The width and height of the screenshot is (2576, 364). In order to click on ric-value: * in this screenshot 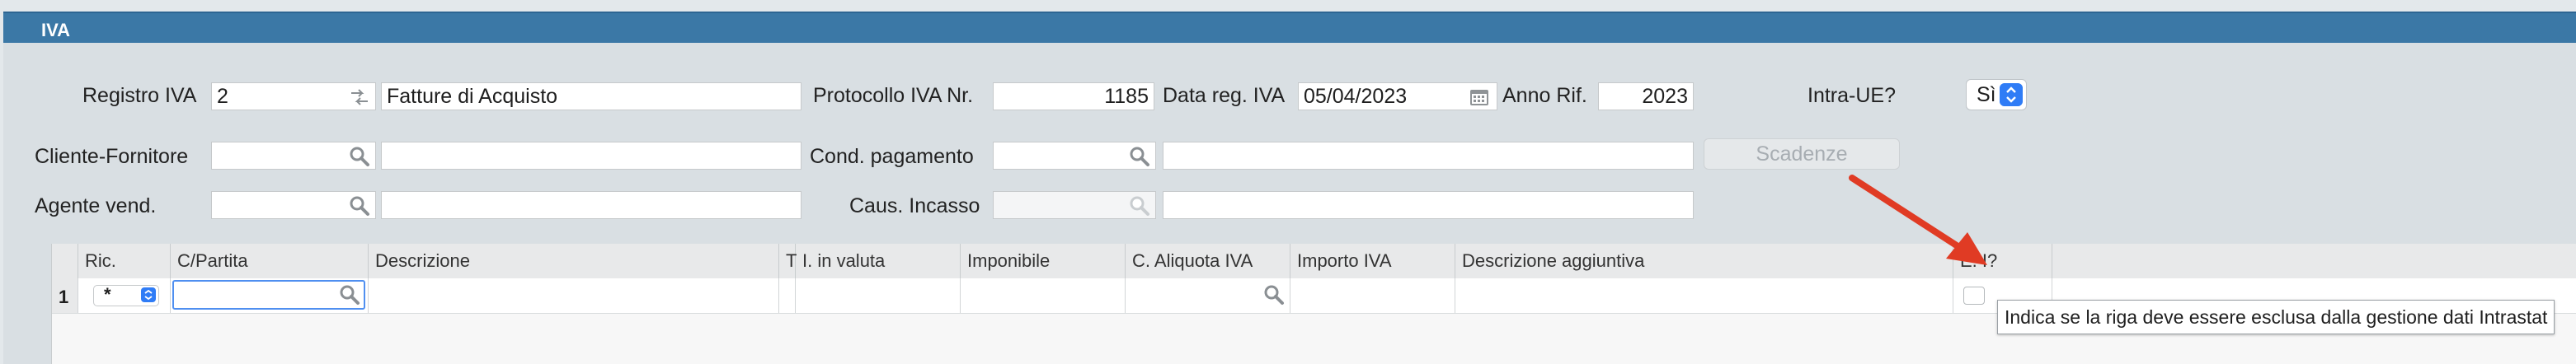, I will do `click(107, 294)`.